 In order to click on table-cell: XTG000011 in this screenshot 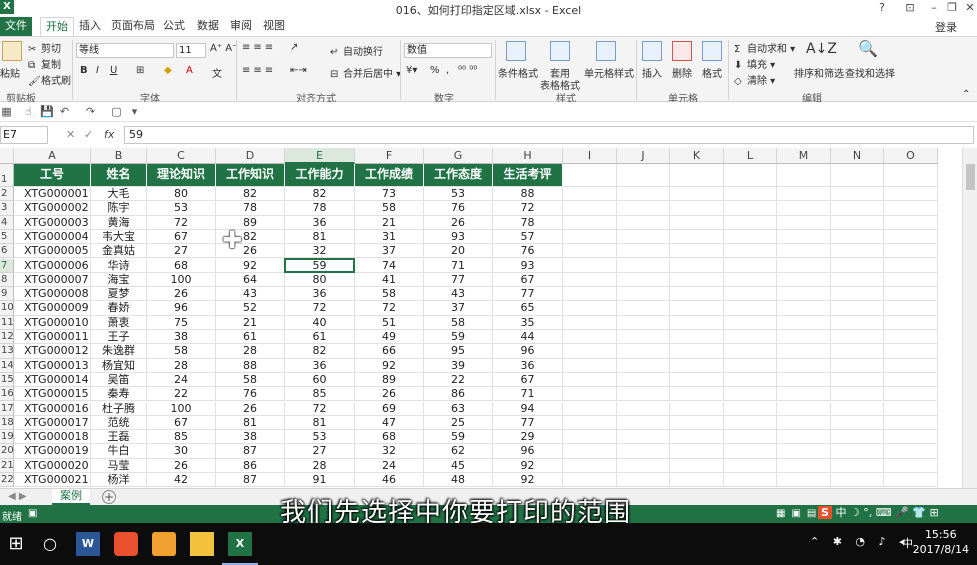, I will do `click(52, 337)`.